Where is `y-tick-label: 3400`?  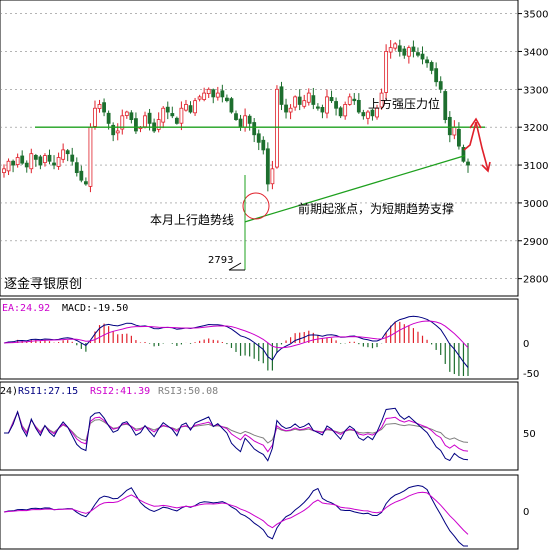
y-tick-label: 3400 is located at coordinates (535, 52).